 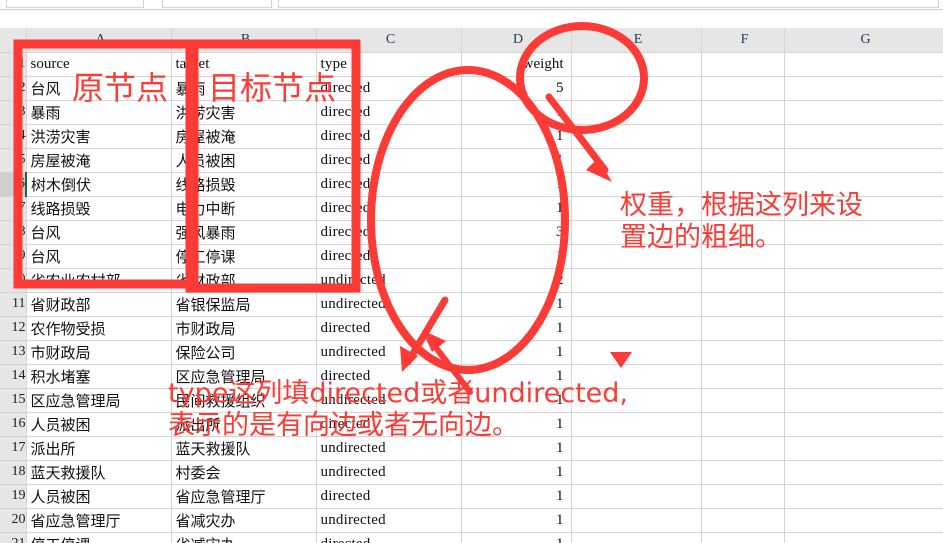 What do you see at coordinates (636, 520) in the screenshot?
I see `cell-e20` at bounding box center [636, 520].